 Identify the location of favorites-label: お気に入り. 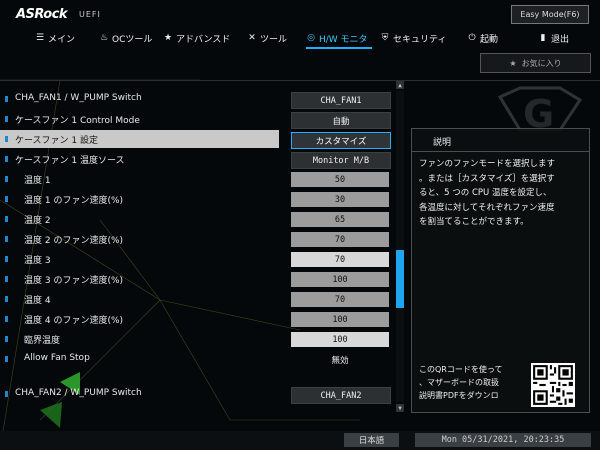
(541, 63).